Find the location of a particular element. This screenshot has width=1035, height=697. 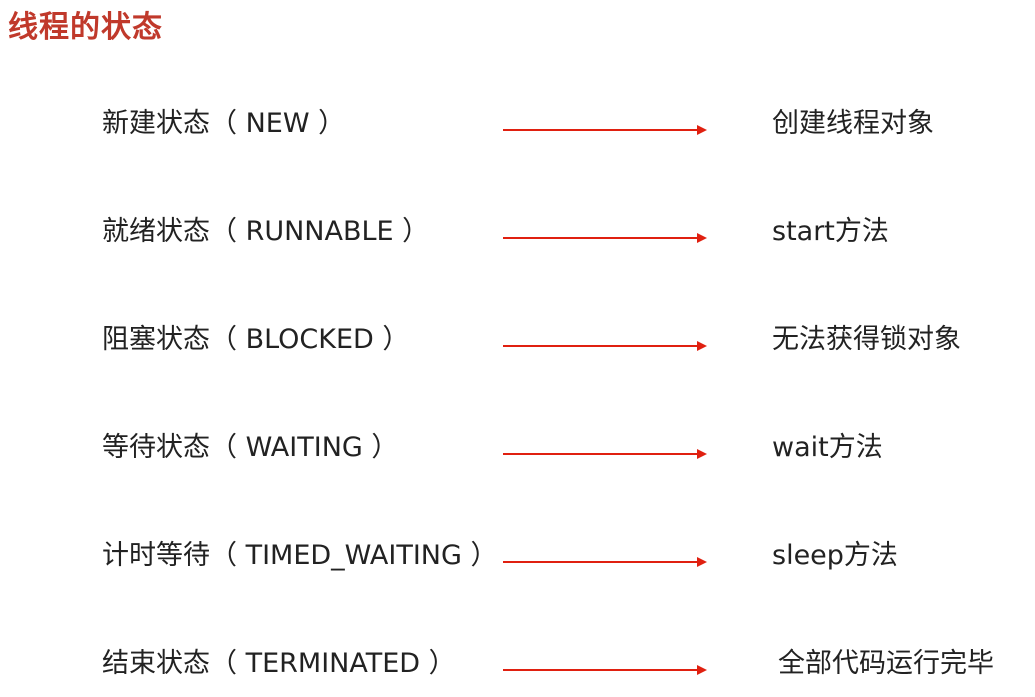

state-description: wait方法 is located at coordinates (827, 447).